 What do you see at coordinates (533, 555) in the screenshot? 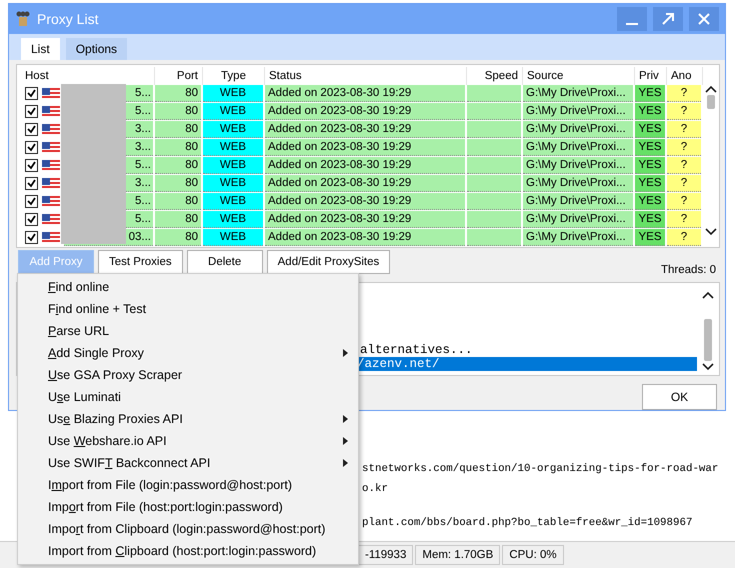
I see `status-field: CPU: 0%` at bounding box center [533, 555].